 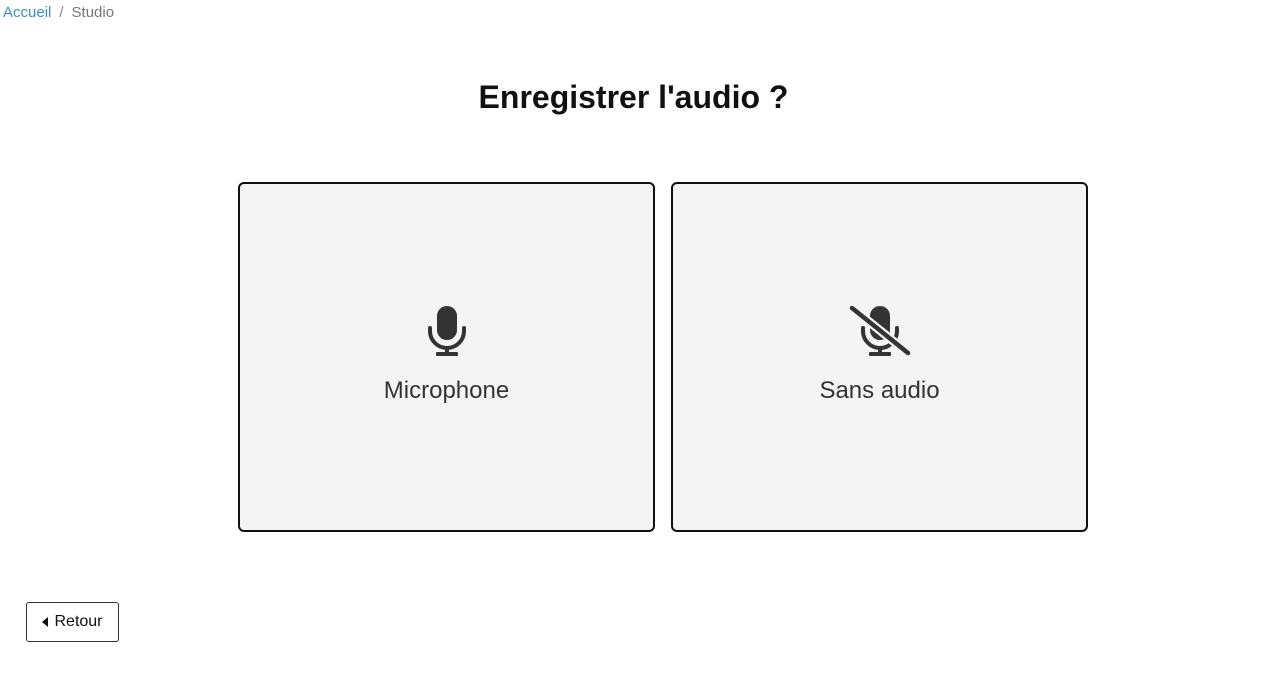 What do you see at coordinates (45, 622) in the screenshot?
I see `caret-left-icon` at bounding box center [45, 622].